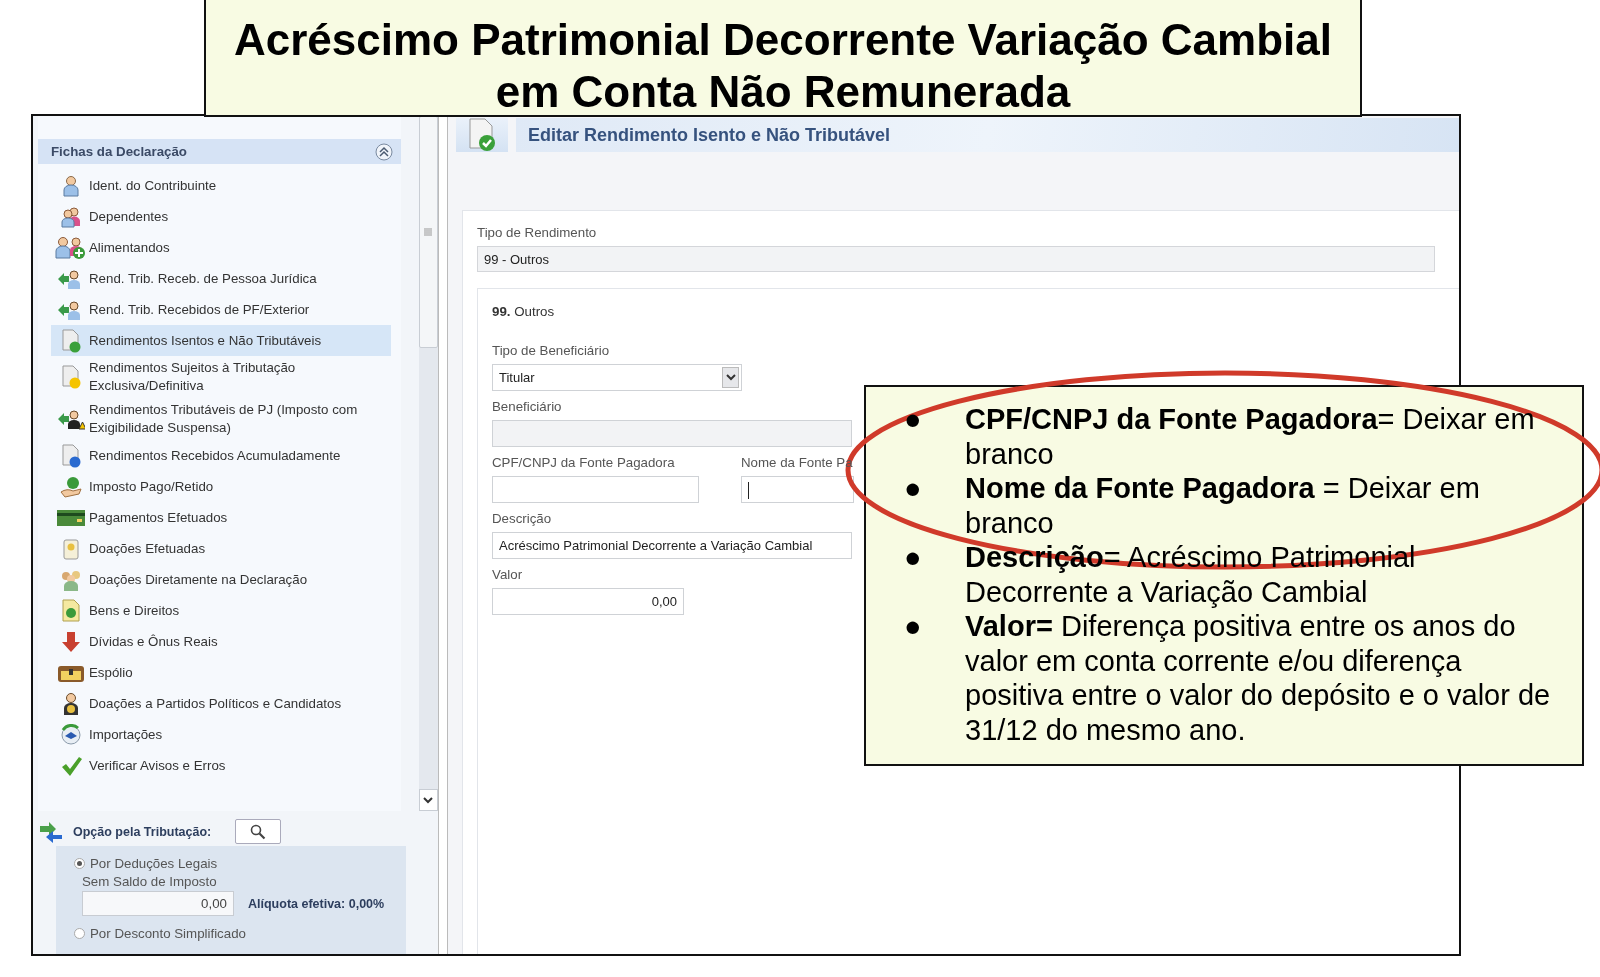 The height and width of the screenshot is (977, 1600). Describe the element at coordinates (71, 641) in the screenshot. I see `down-arrow-icon` at that location.